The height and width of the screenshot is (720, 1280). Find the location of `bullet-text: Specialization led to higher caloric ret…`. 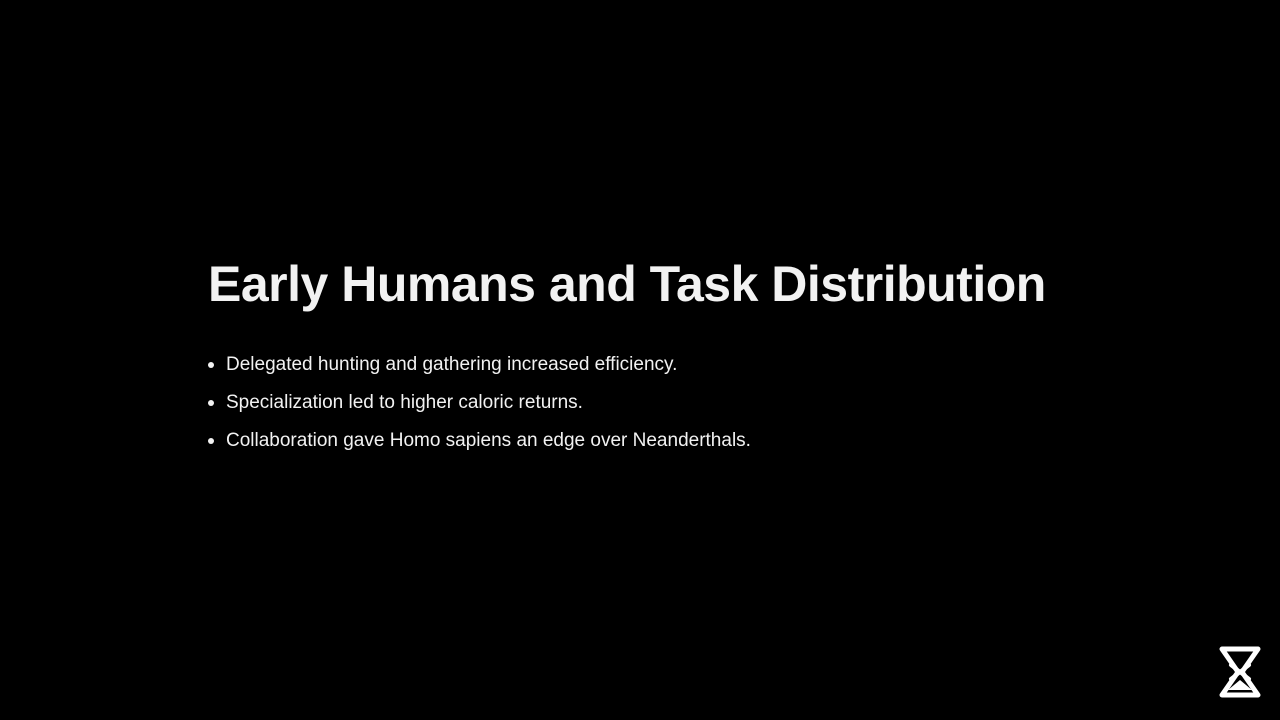

bullet-text: Specialization led to higher caloric ret… is located at coordinates (404, 402).